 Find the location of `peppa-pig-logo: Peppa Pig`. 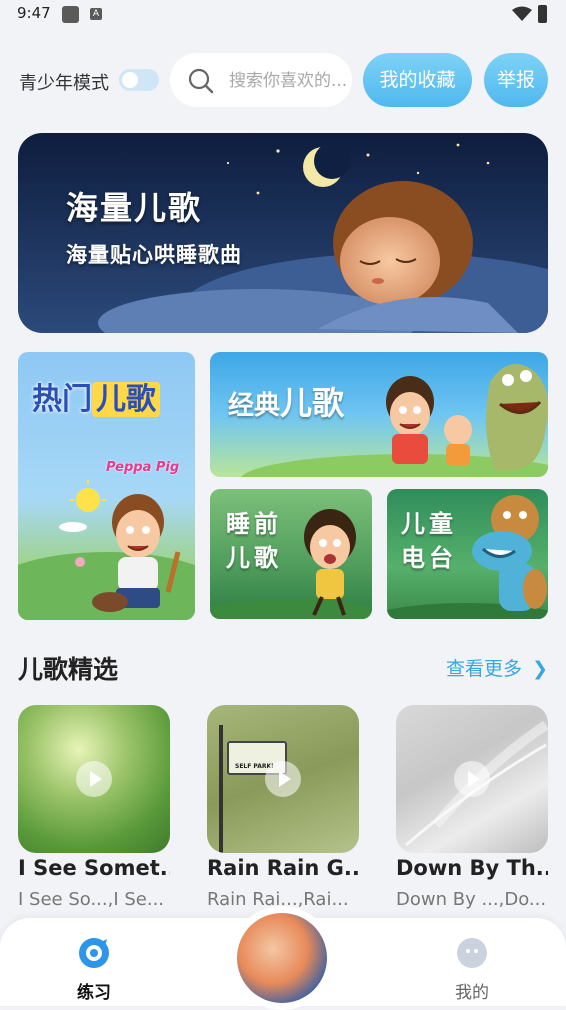

peppa-pig-logo: Peppa Pig is located at coordinates (143, 467).